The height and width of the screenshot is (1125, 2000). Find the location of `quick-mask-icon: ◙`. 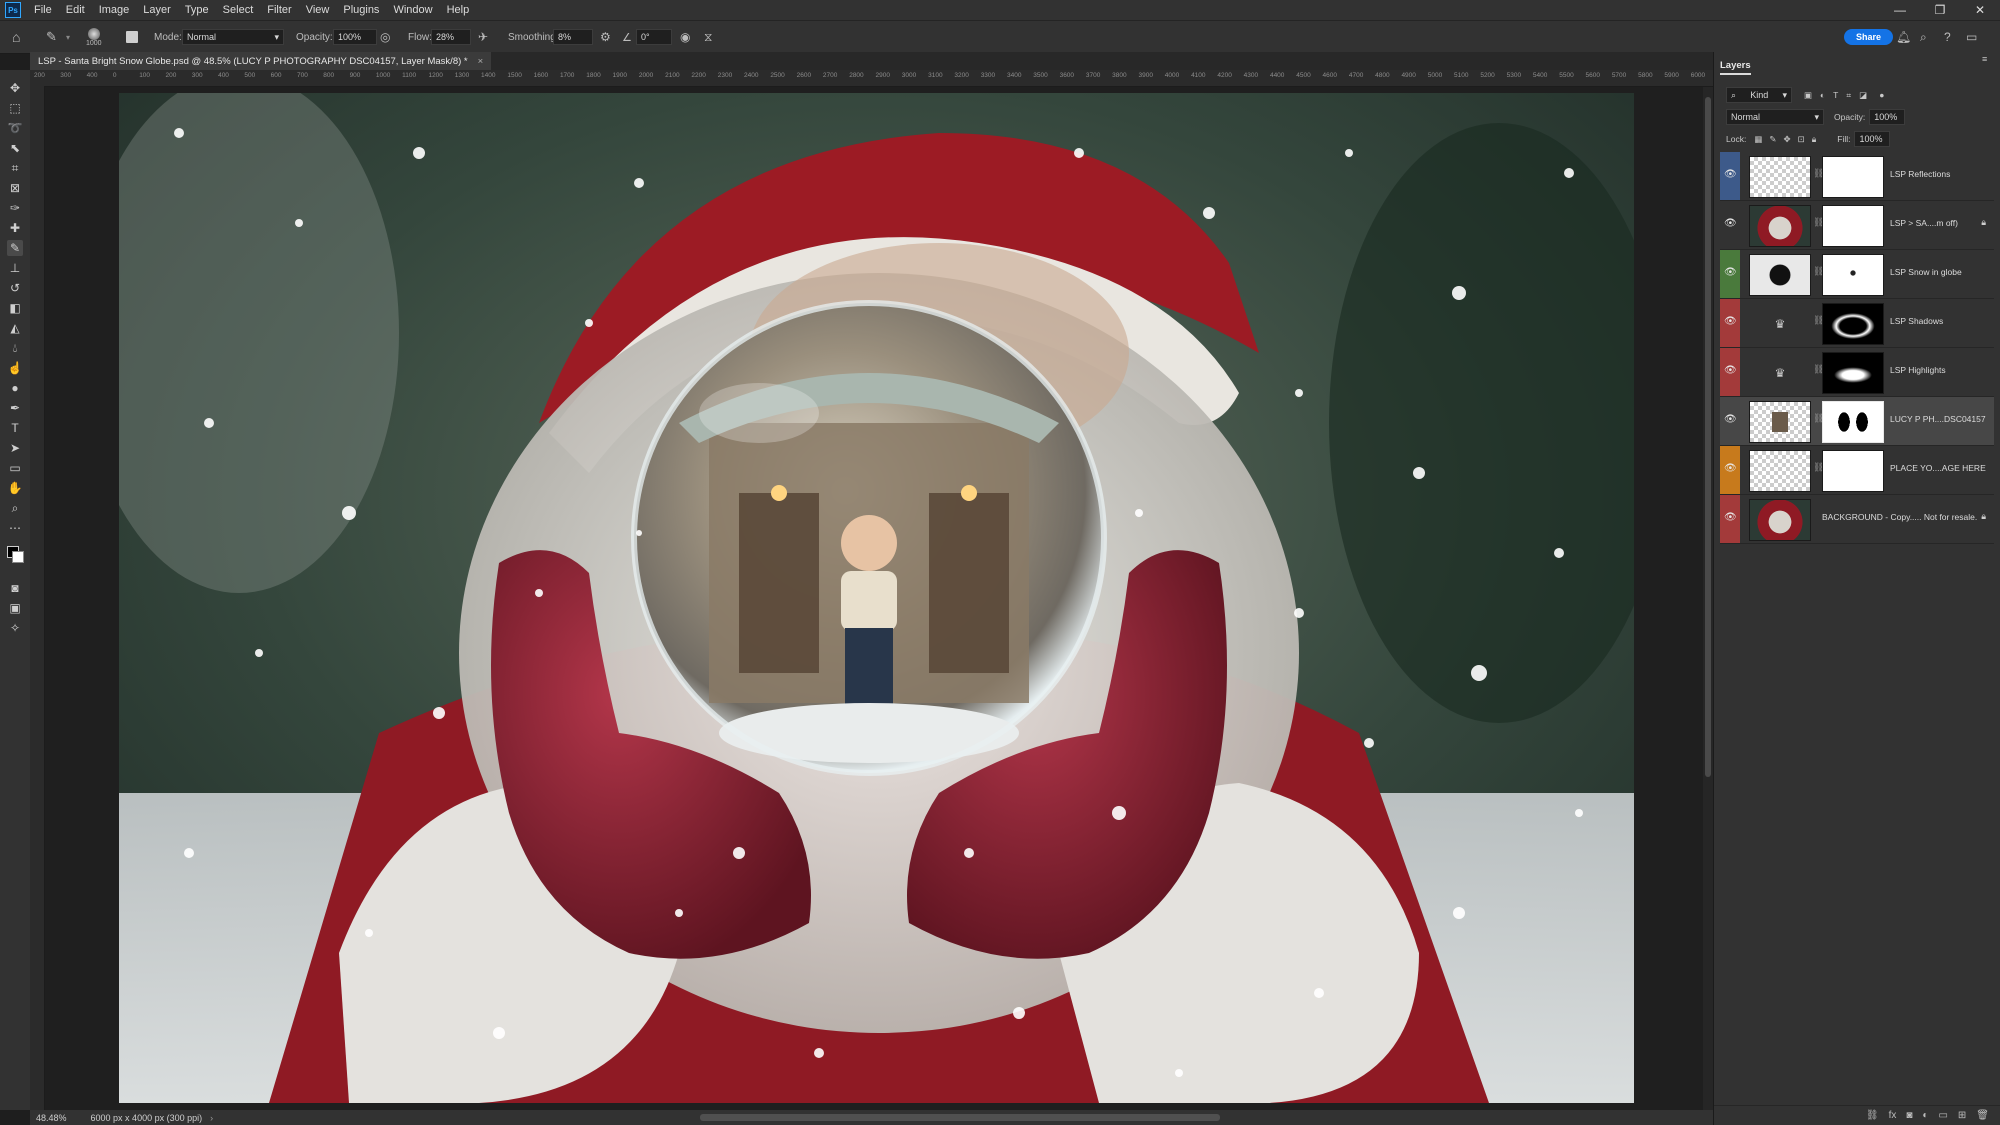

quick-mask-icon: ◙ is located at coordinates (15, 588).